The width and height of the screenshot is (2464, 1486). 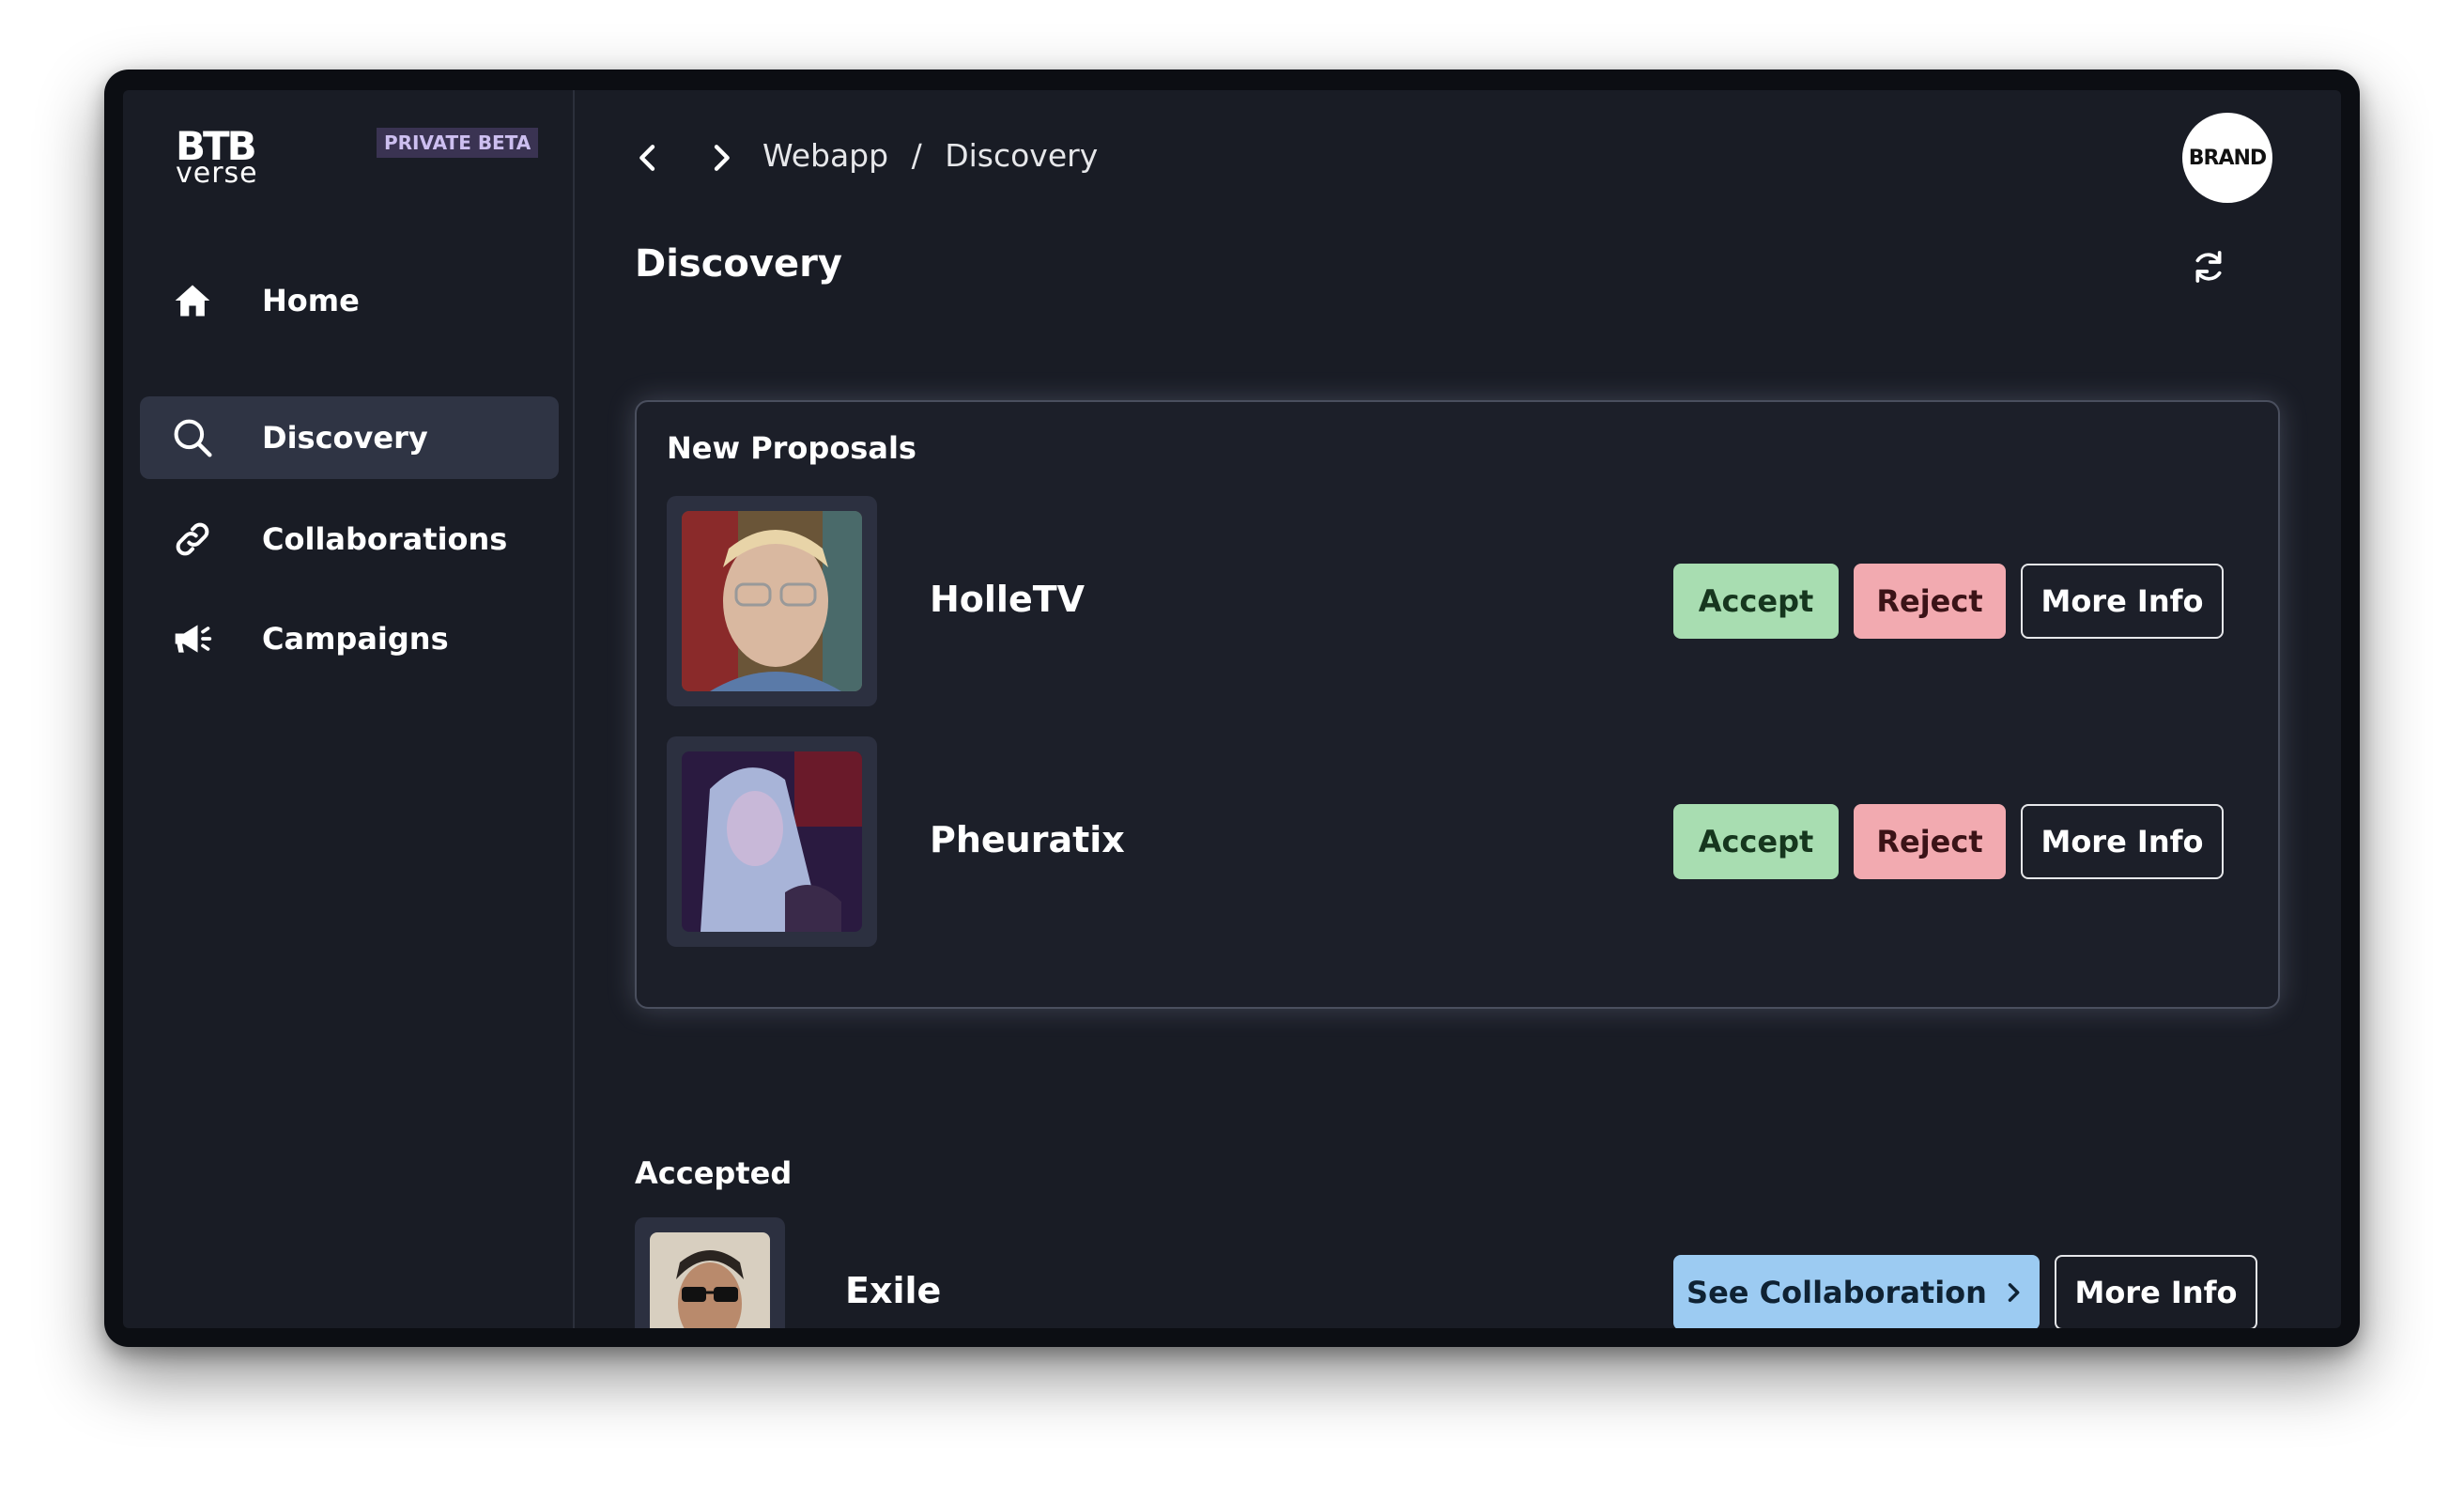 I want to click on sidebar-item-label: Collaborations, so click(x=385, y=539).